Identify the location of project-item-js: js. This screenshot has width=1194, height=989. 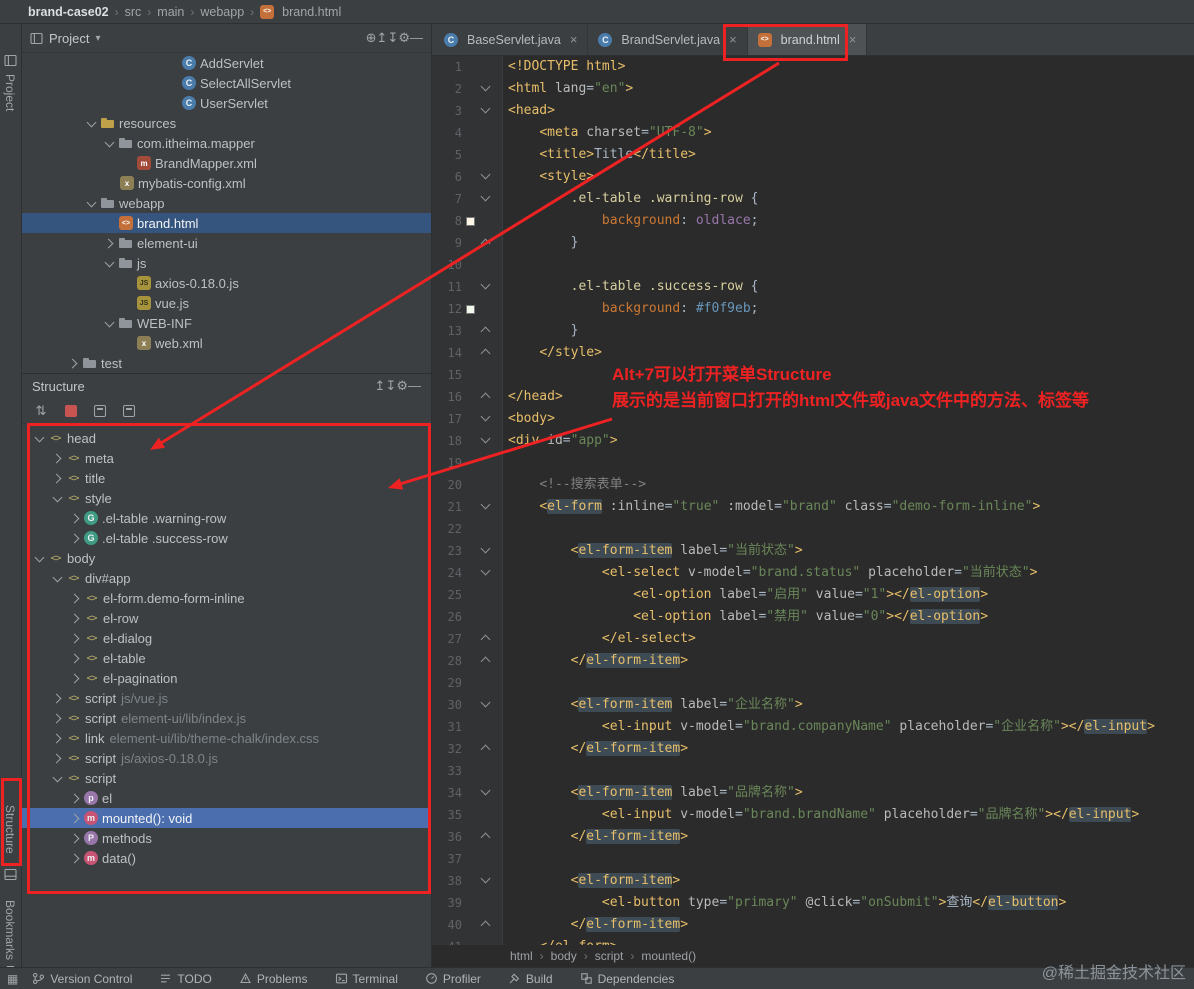
(226, 263).